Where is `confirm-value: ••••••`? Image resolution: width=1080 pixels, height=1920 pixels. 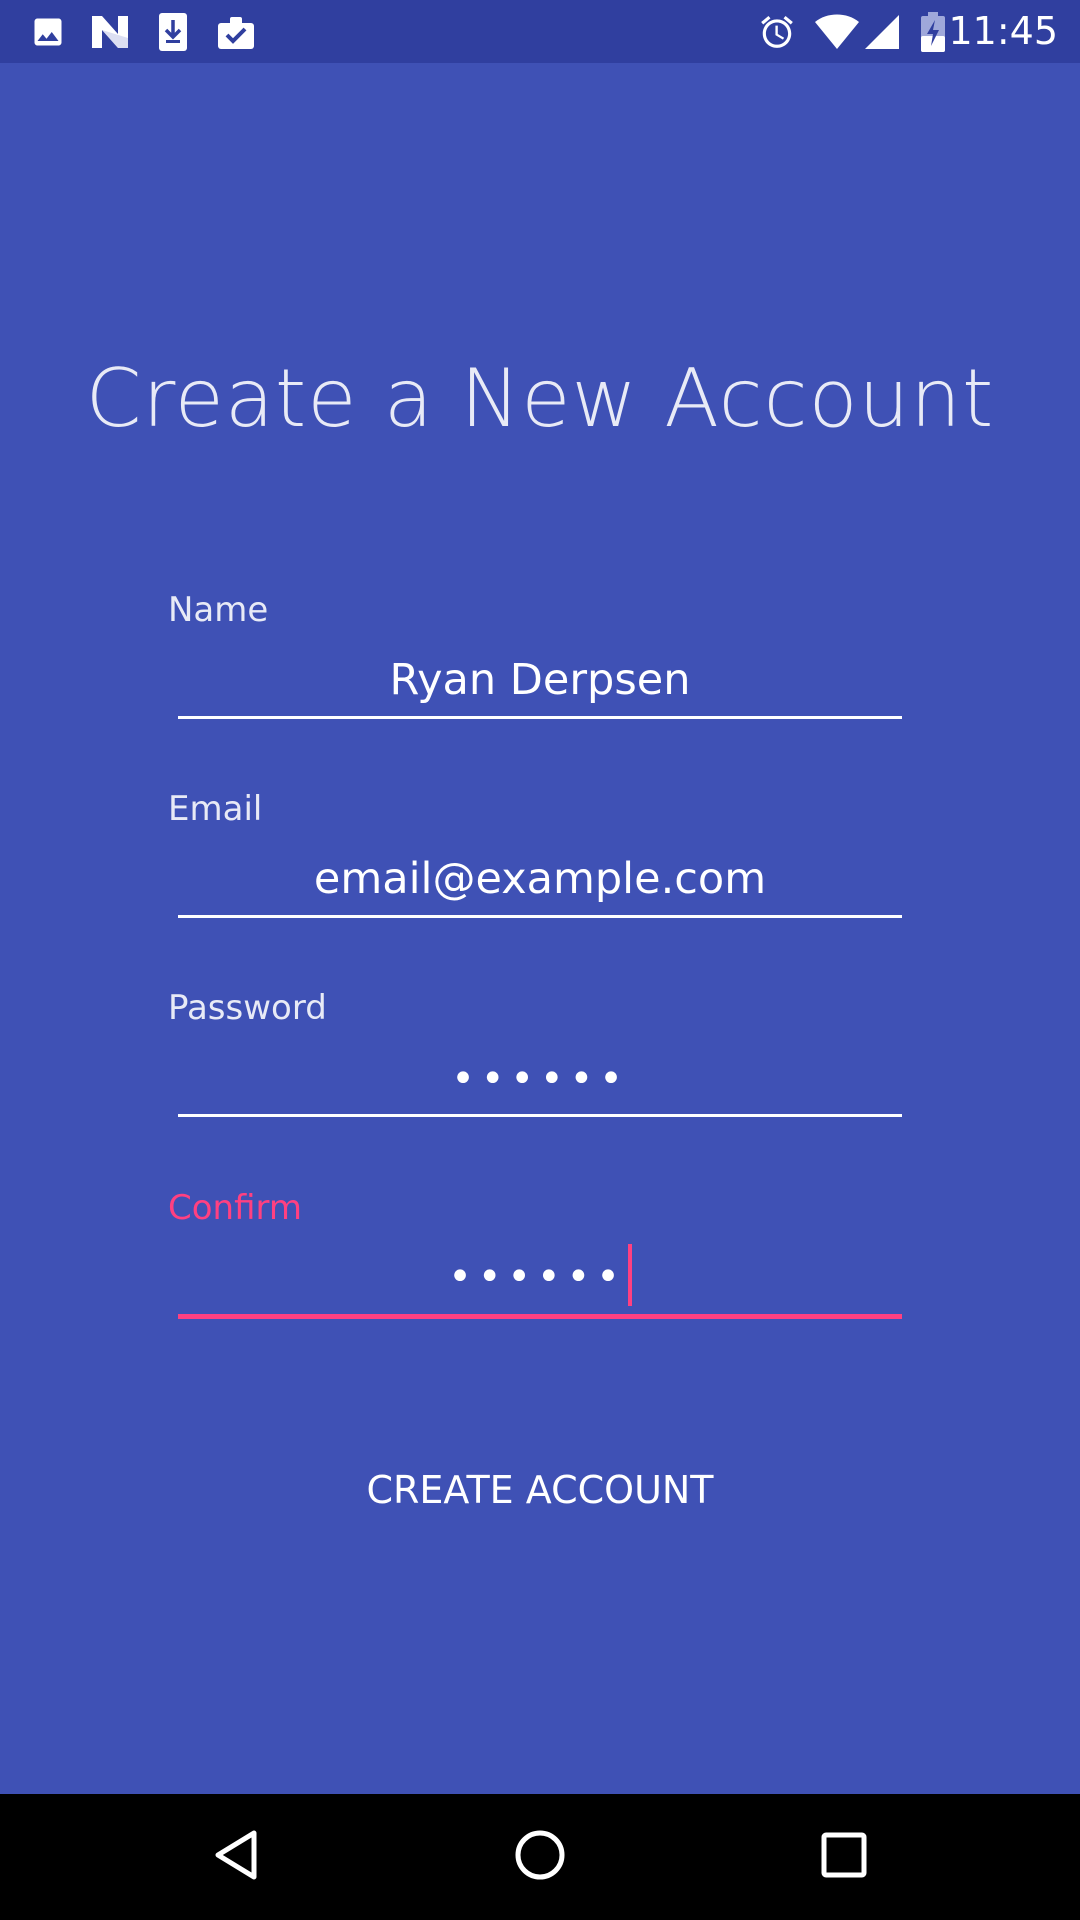 confirm-value: •••••• is located at coordinates (537, 1277).